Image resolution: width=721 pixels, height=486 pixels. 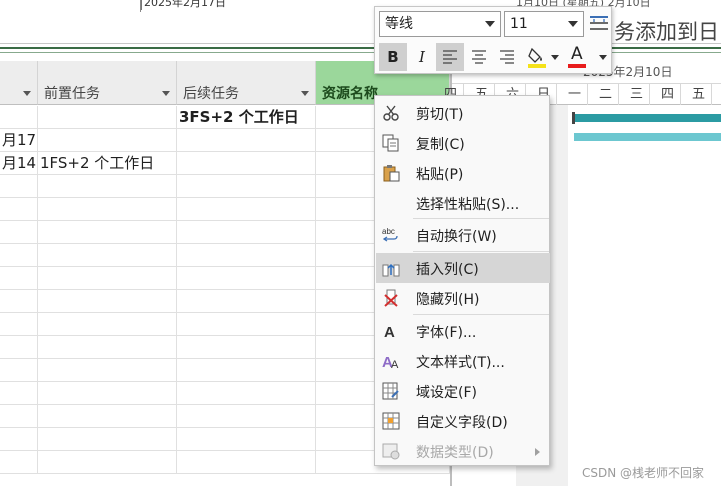 What do you see at coordinates (463, 173) in the screenshot?
I see `menu-item-paste: 粘贴(P)` at bounding box center [463, 173].